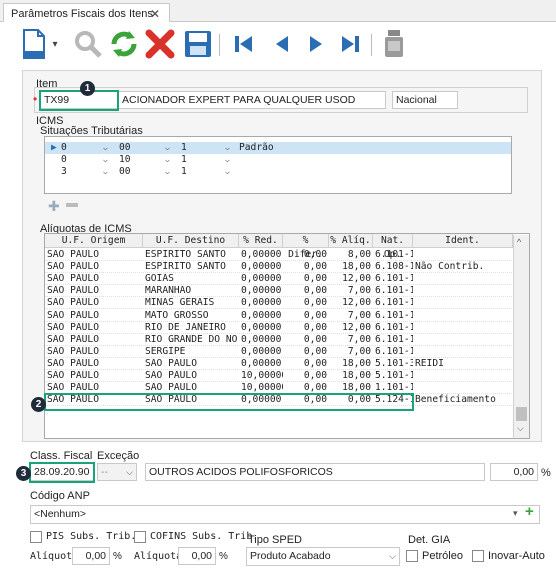  I want to click on aliquota-row: SÃO PAULO MARANHÃO 0,00000 0,00 7,00 6.101-1, so click(279, 291).